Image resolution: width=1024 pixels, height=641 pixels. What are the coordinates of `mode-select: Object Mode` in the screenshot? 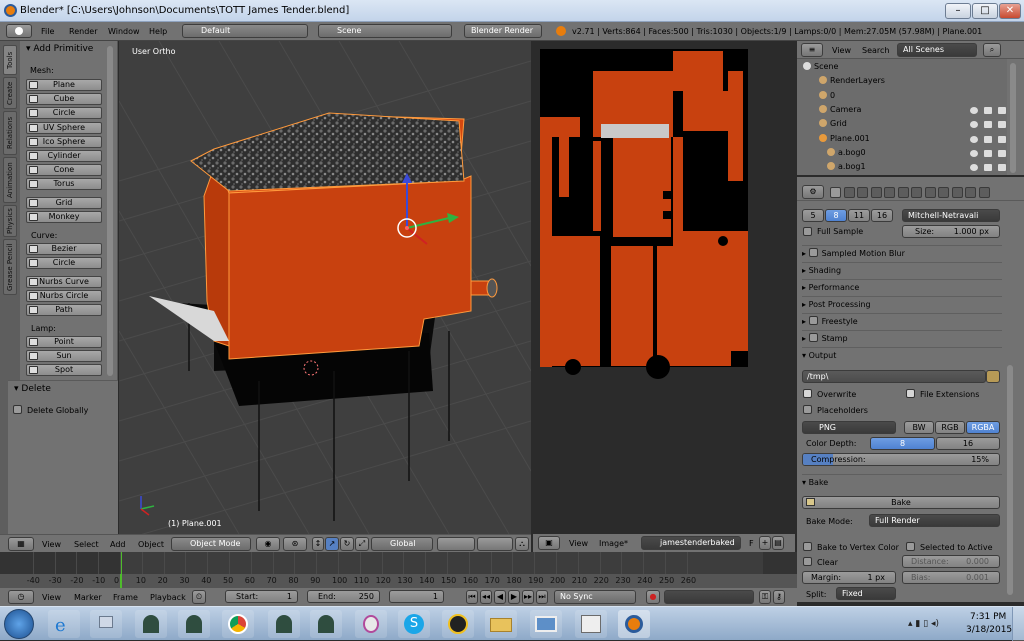 It's located at (211, 544).